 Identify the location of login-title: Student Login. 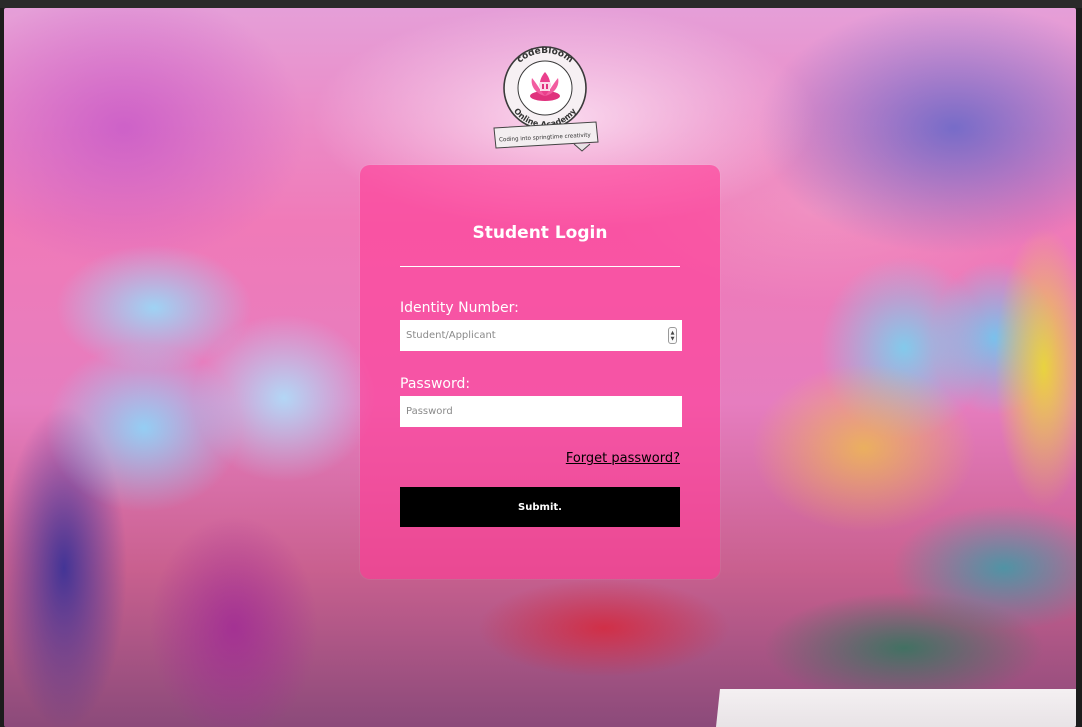
(540, 233).